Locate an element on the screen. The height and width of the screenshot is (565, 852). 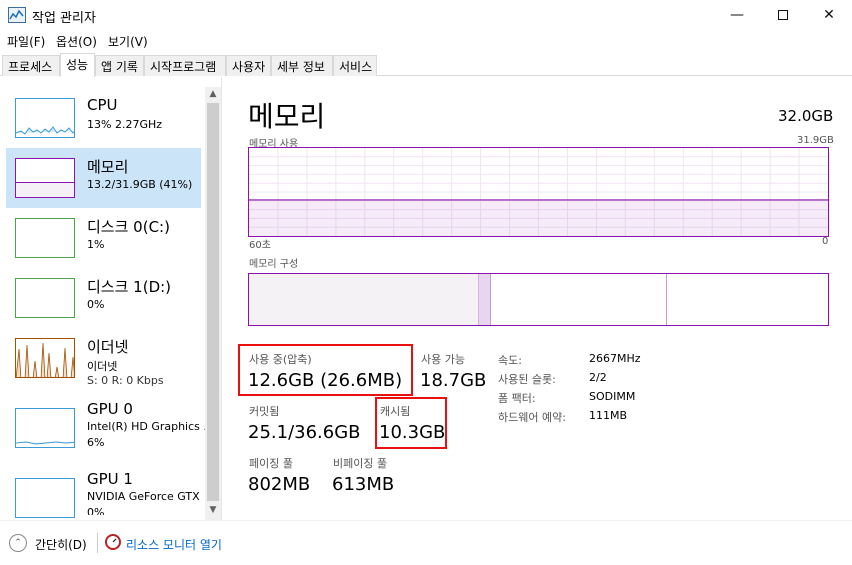
sidebar-item-gpu-0: GPU 0 Intel(R) HD Graphics . 6% is located at coordinates (106, 428).